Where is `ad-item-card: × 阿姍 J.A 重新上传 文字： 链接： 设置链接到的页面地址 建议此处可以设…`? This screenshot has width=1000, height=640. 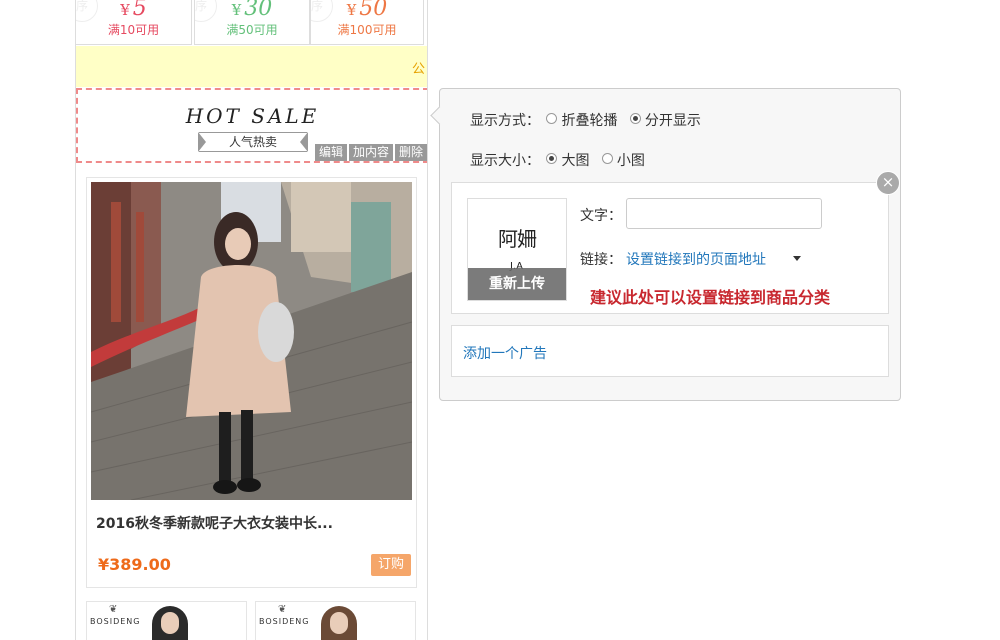
ad-item-card: × 阿姍 J.A 重新上传 文字： 链接： 设置链接到的页面地址 建议此处可以设… is located at coordinates (675, 242).